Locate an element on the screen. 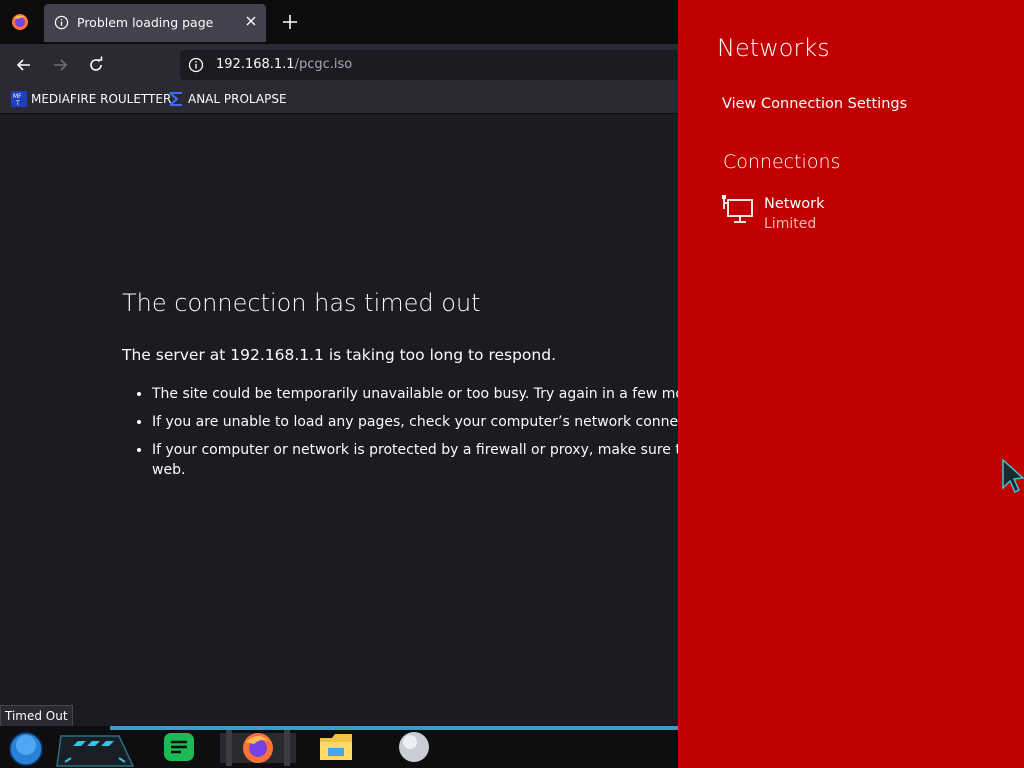 The image size is (1024, 768). back-icon is located at coordinates (24, 65).